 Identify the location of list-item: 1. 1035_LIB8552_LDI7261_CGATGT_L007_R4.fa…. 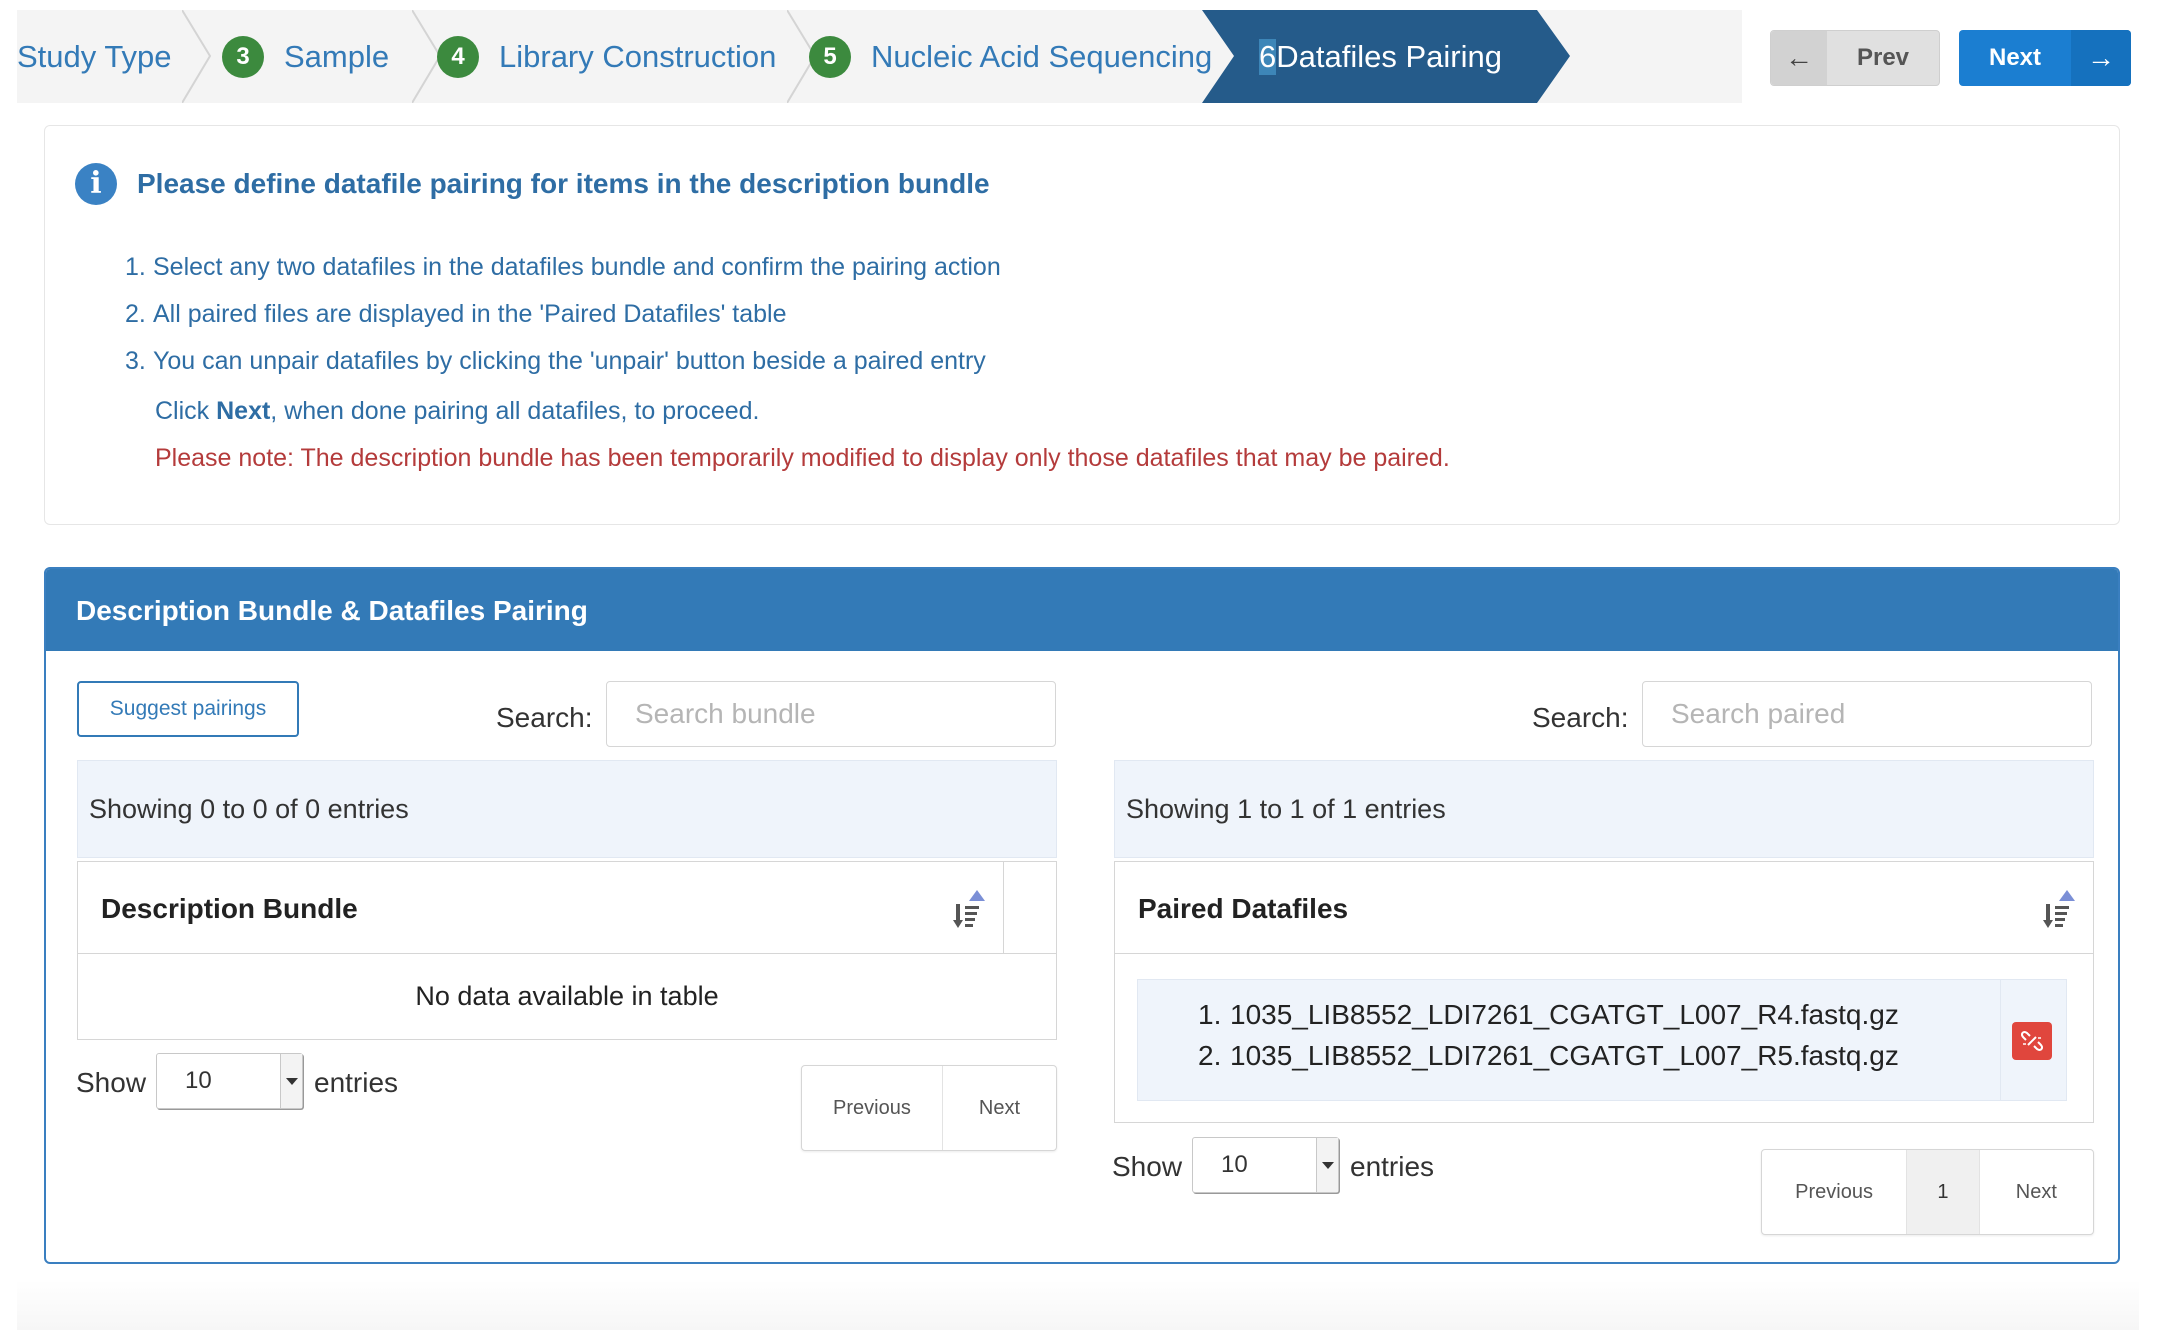
(1548, 1014).